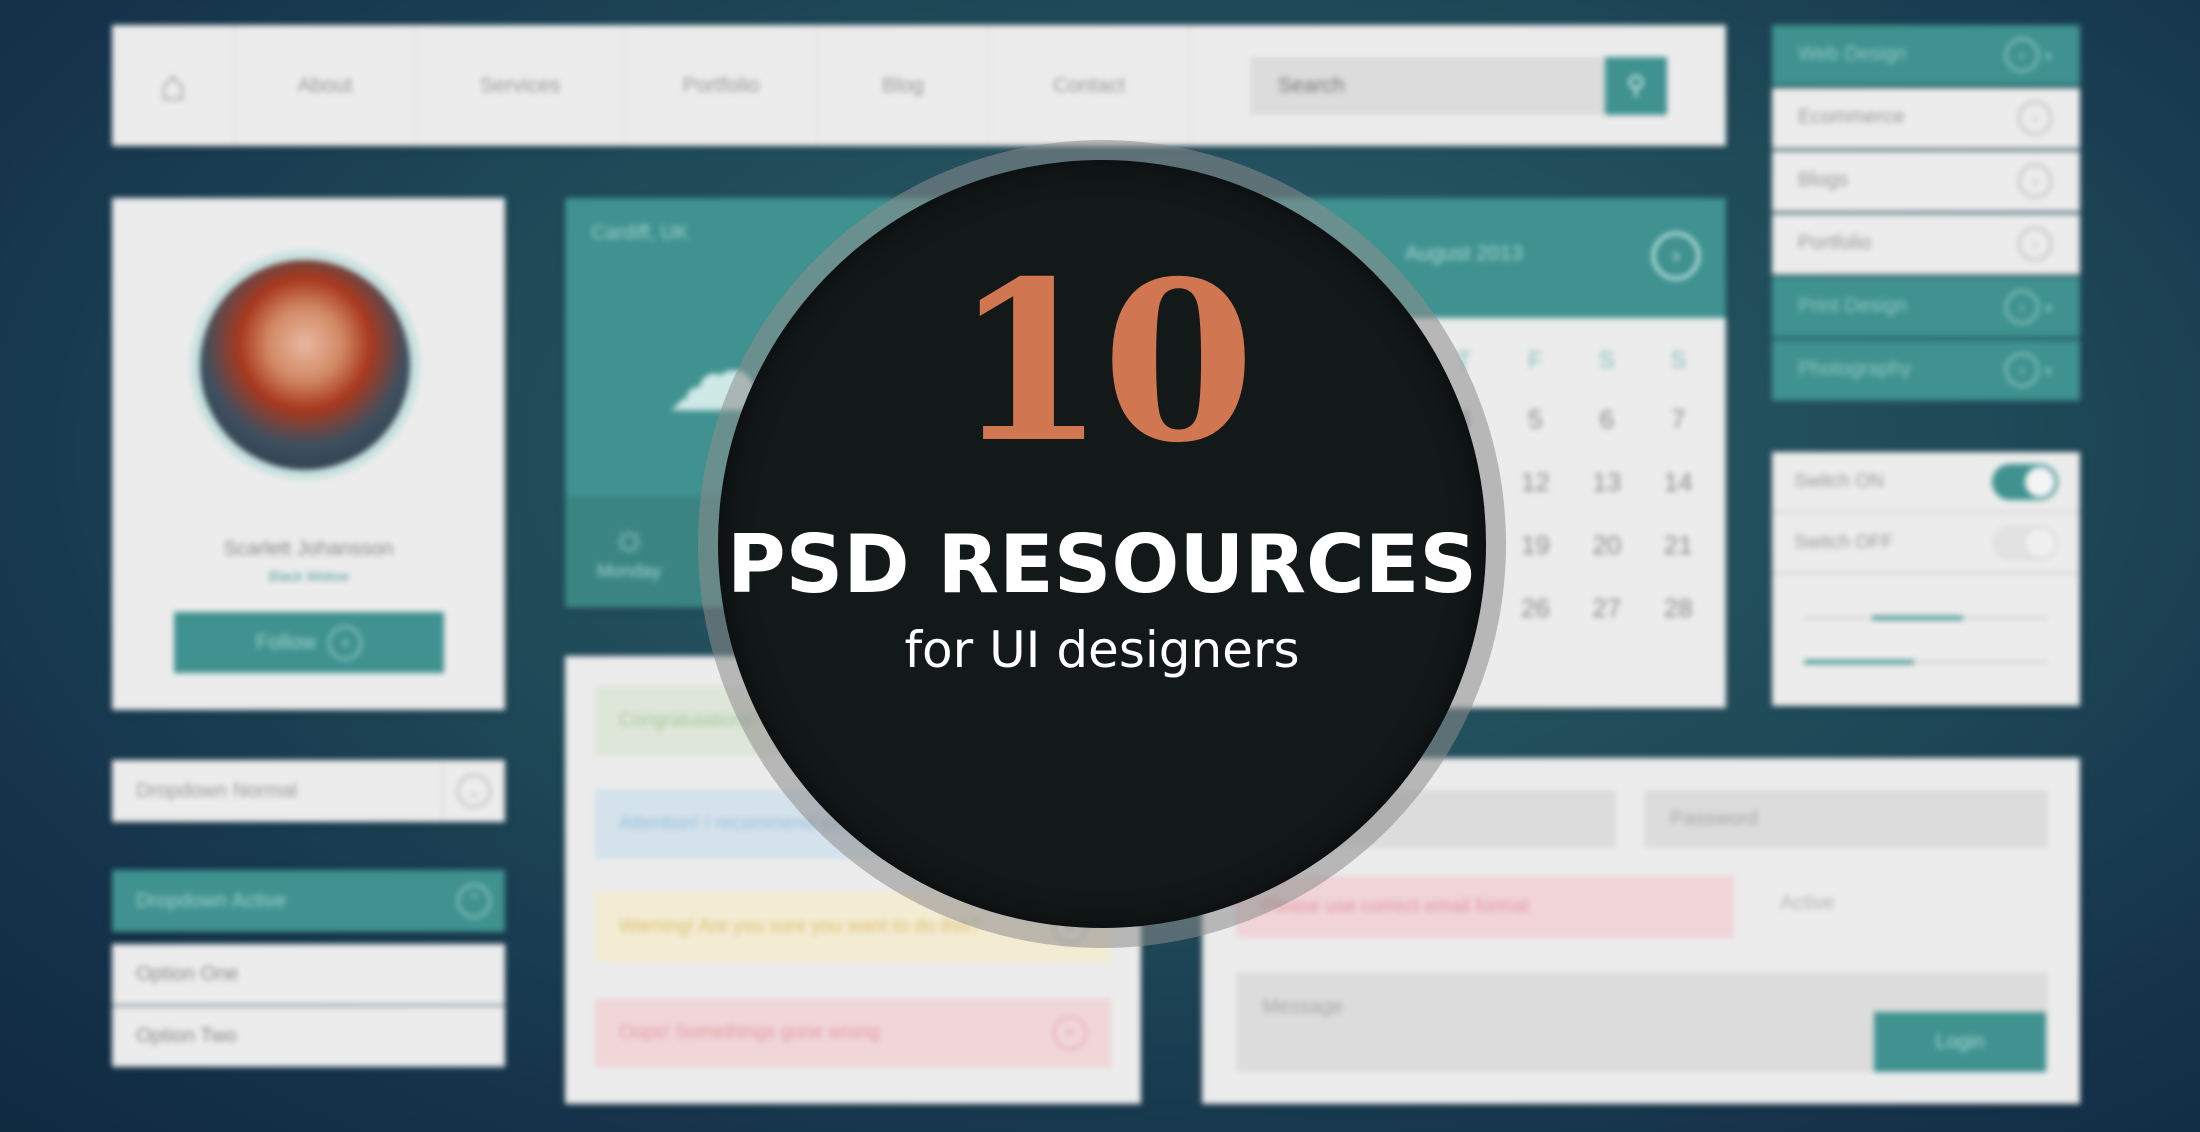 Image resolution: width=2200 pixels, height=1132 pixels. I want to click on switches-panel: Switch ON Switch OFF, so click(1926, 579).